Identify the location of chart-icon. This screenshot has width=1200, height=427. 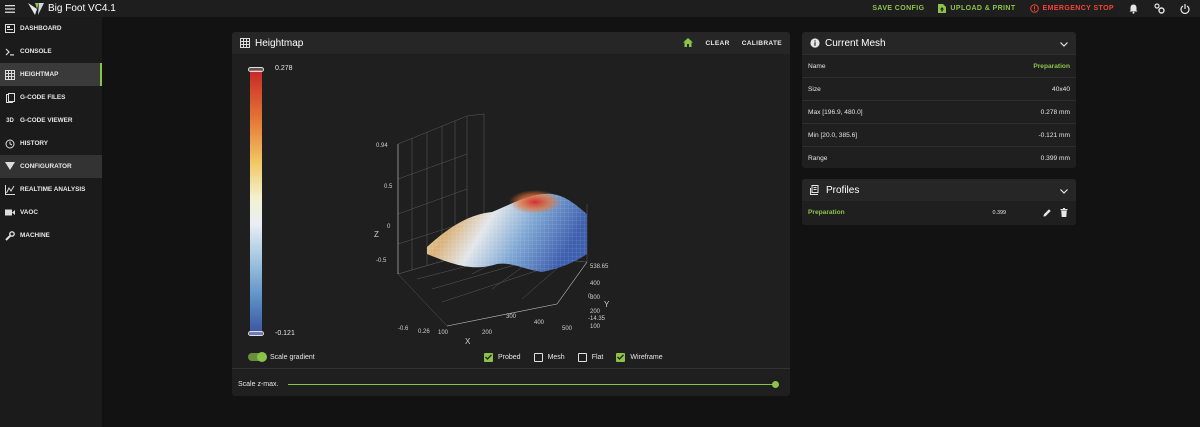
(10, 190).